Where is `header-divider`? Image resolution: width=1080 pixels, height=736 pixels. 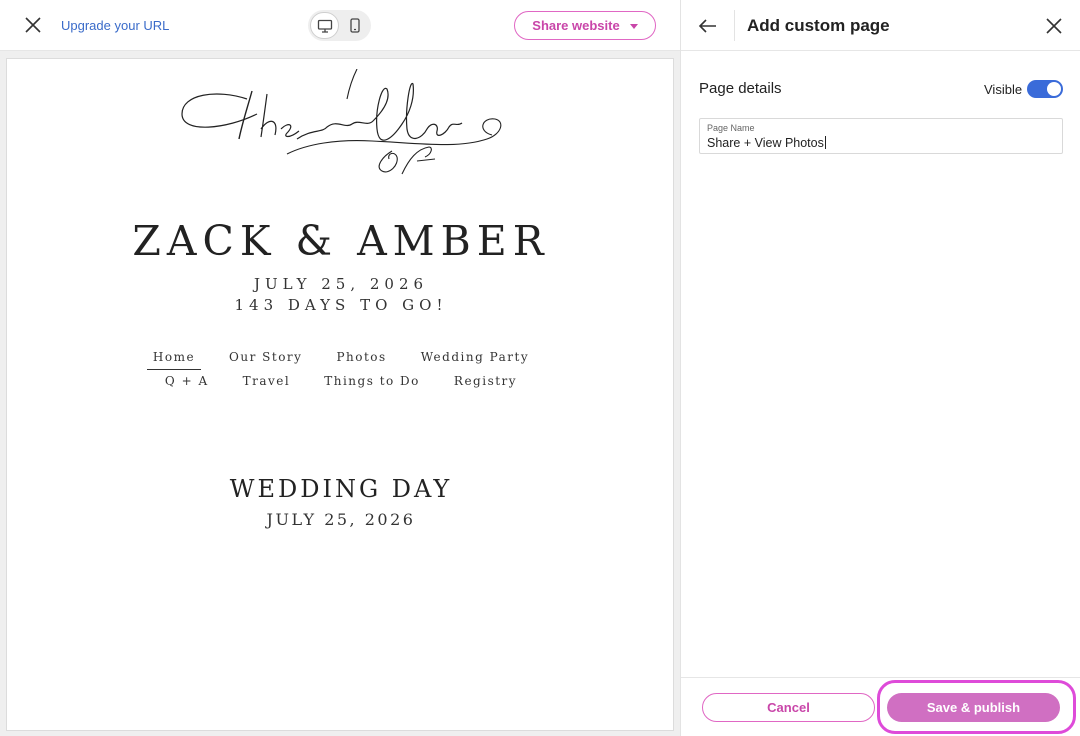 header-divider is located at coordinates (734, 25).